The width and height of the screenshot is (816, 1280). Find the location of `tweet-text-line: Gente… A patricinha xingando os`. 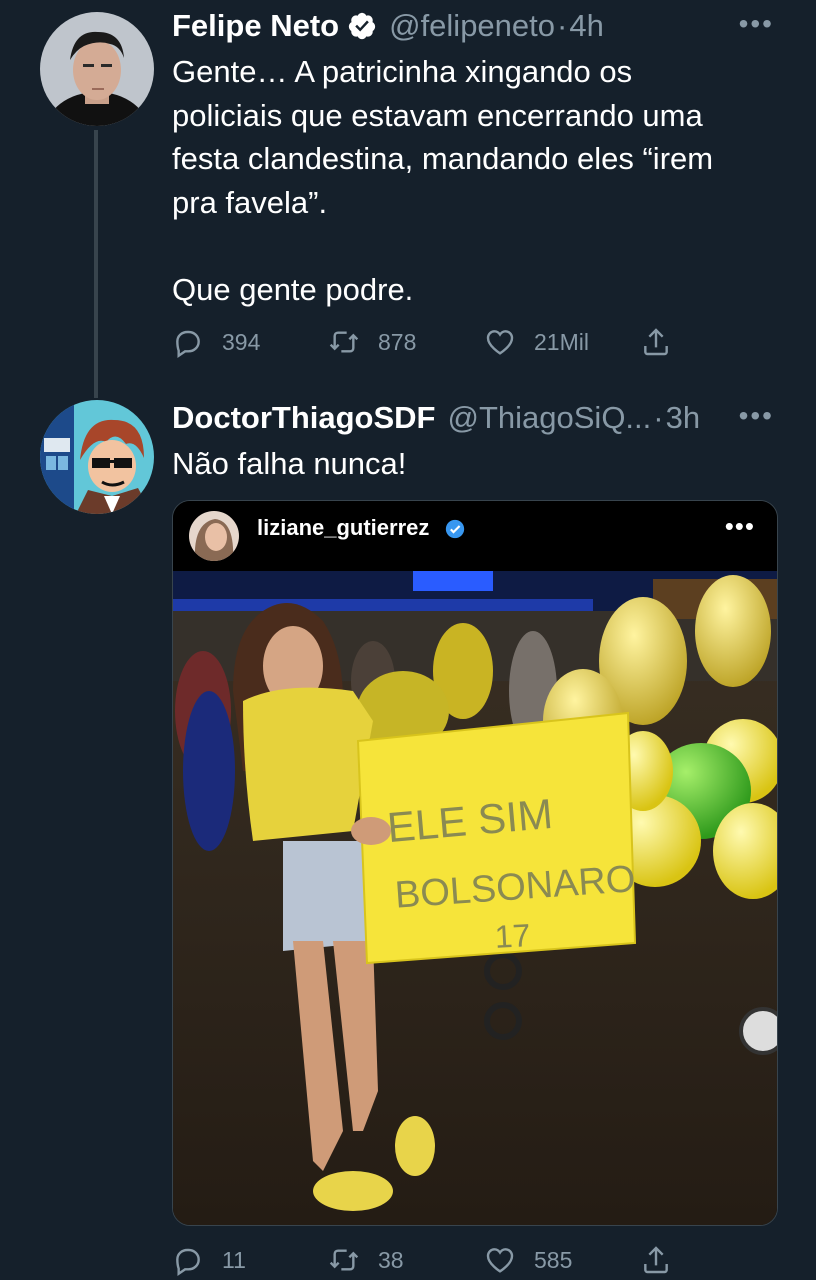

tweet-text-line: Gente… A patricinha xingando os is located at coordinates (402, 71).